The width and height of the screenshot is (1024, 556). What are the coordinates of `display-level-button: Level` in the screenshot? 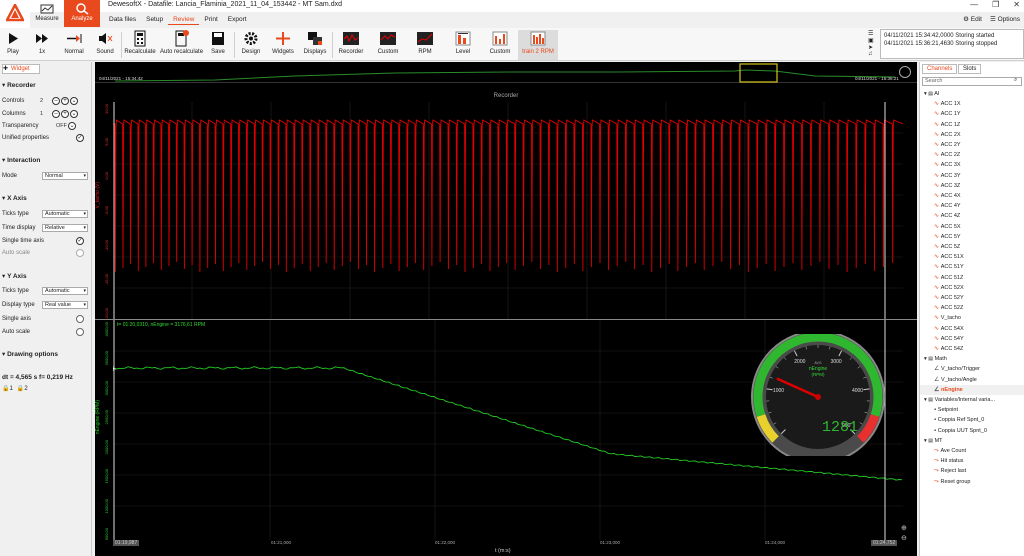 It's located at (463, 45).